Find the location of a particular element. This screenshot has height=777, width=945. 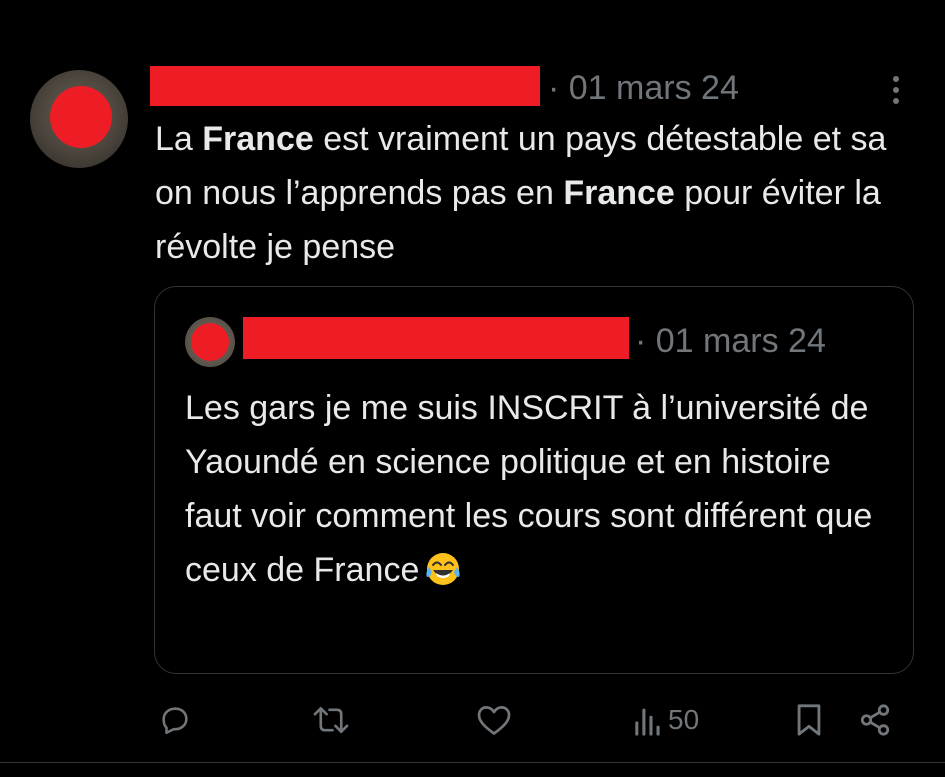

author-name-redaction is located at coordinates (345, 86).